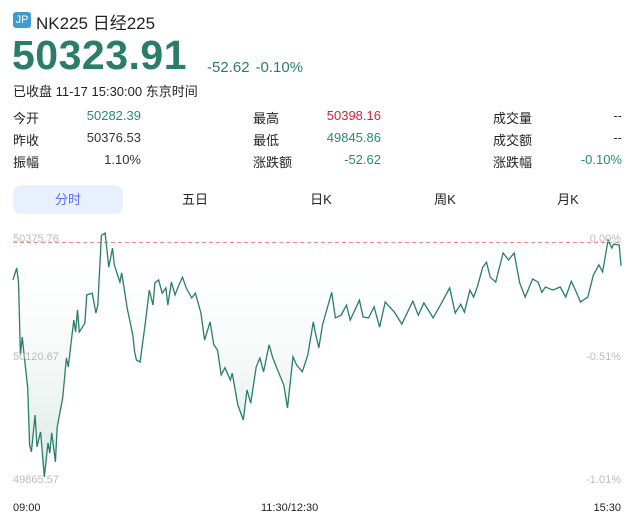 The height and width of the screenshot is (525, 636). What do you see at coordinates (603, 480) in the screenshot?
I see `y-label-right-bottom: -1.01%` at bounding box center [603, 480].